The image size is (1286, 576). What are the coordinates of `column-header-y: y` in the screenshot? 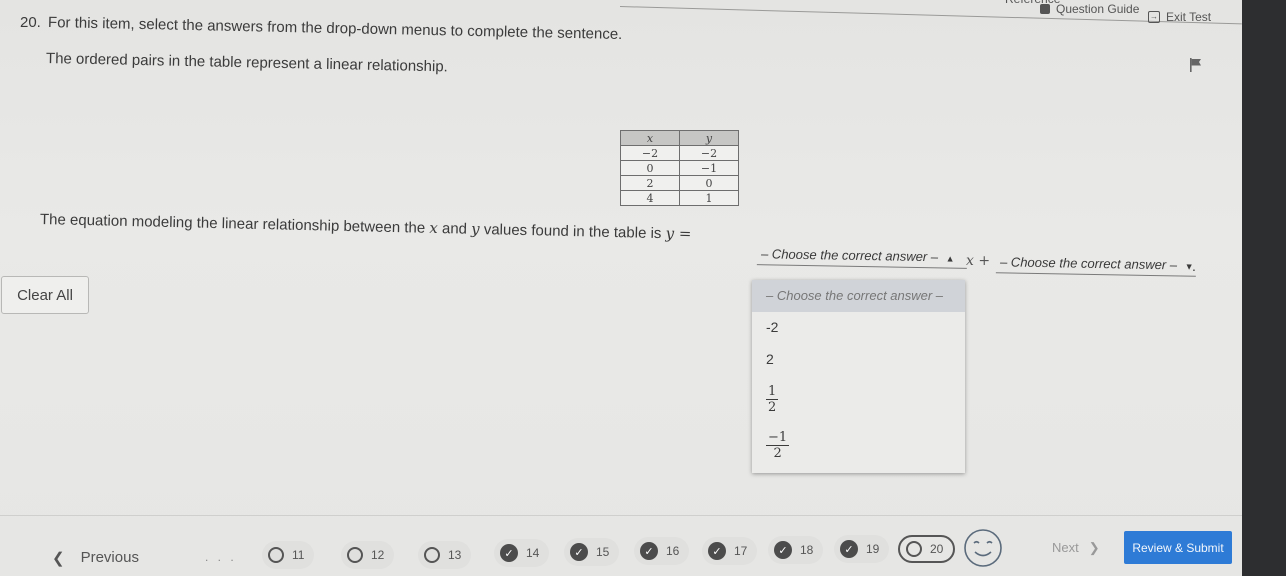 It's located at (709, 138).